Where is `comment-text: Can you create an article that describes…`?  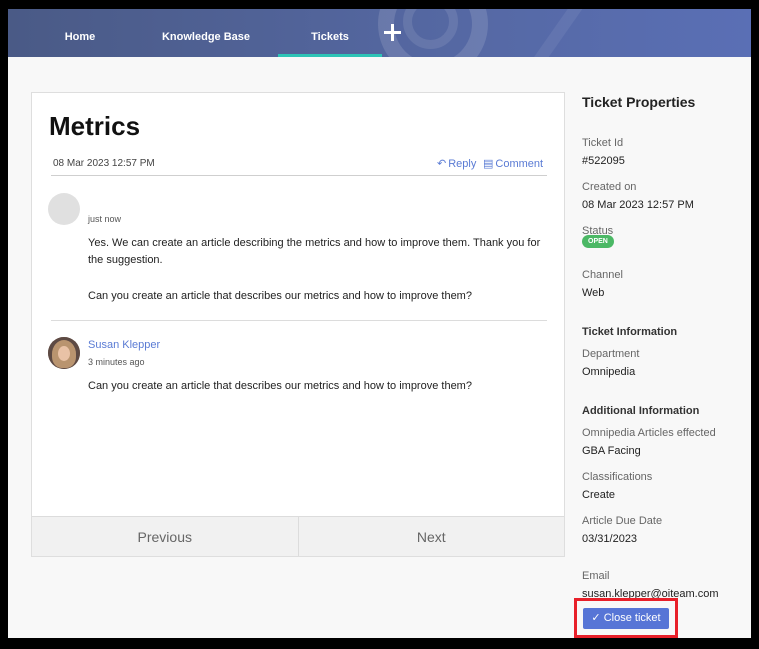 comment-text: Can you create an article that describes… is located at coordinates (280, 386).